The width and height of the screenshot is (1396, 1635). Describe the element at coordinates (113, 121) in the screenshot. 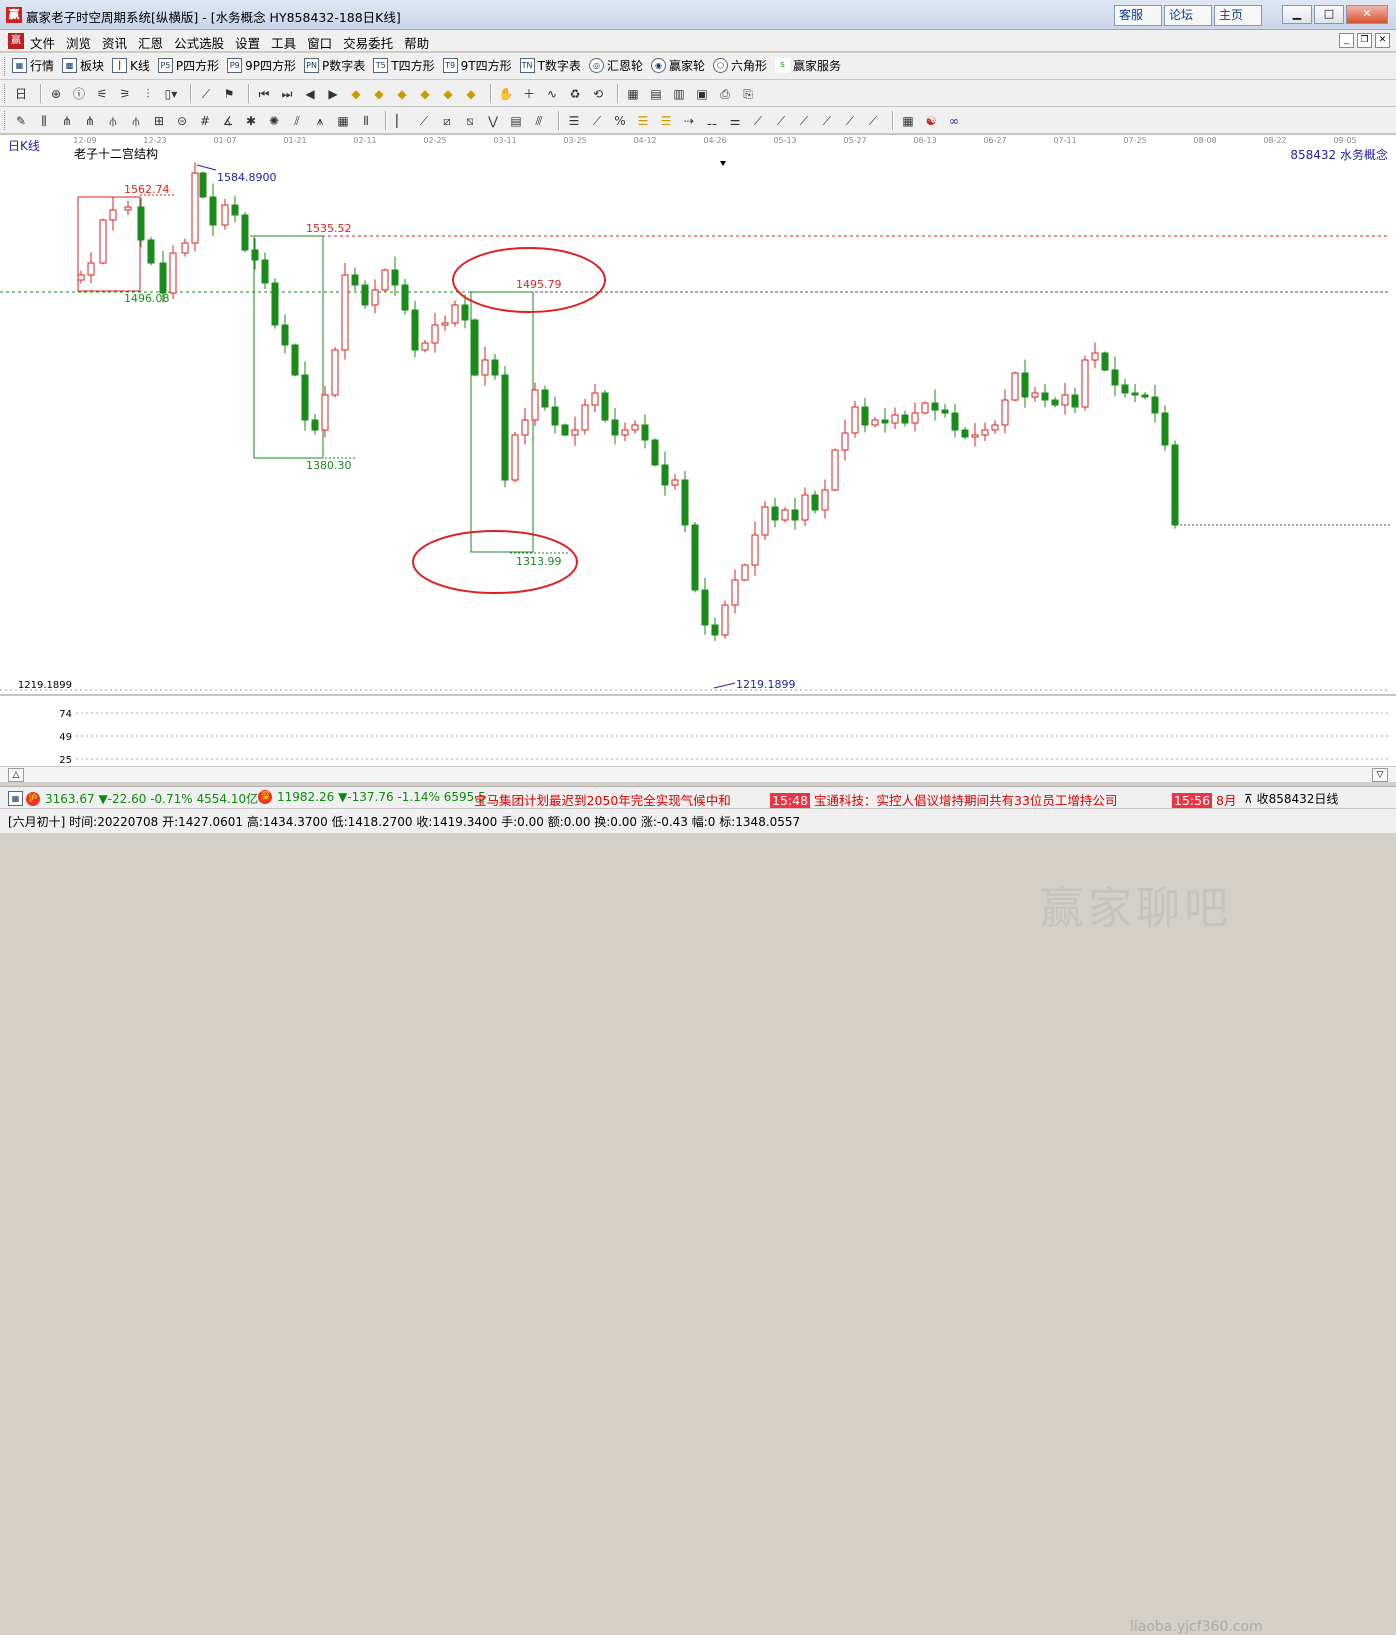

I see `fork-icon: ⫛` at that location.